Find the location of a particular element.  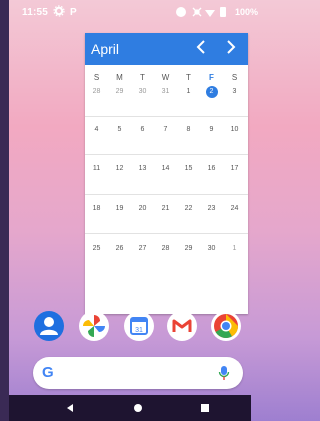

google-search-bar: G is located at coordinates (138, 373).